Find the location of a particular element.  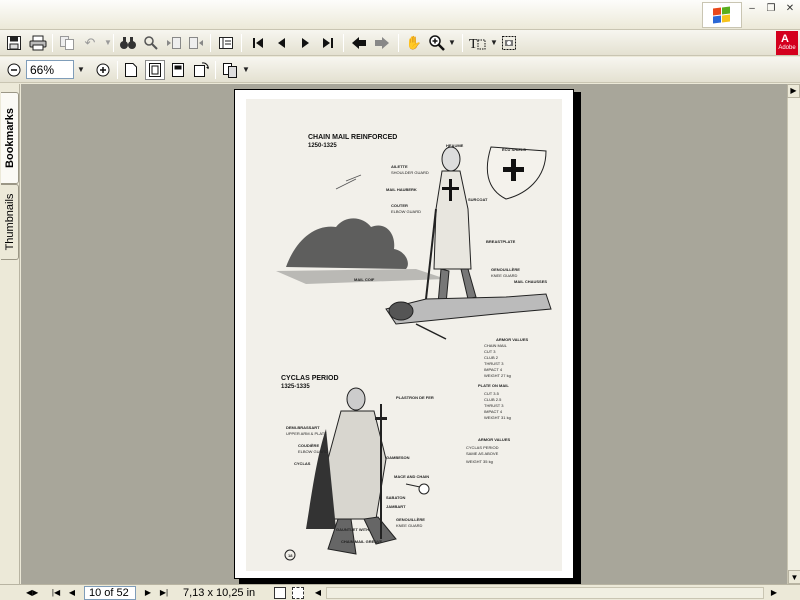

armor-values-3-line: SAME AS ABOVE is located at coordinates (482, 453).